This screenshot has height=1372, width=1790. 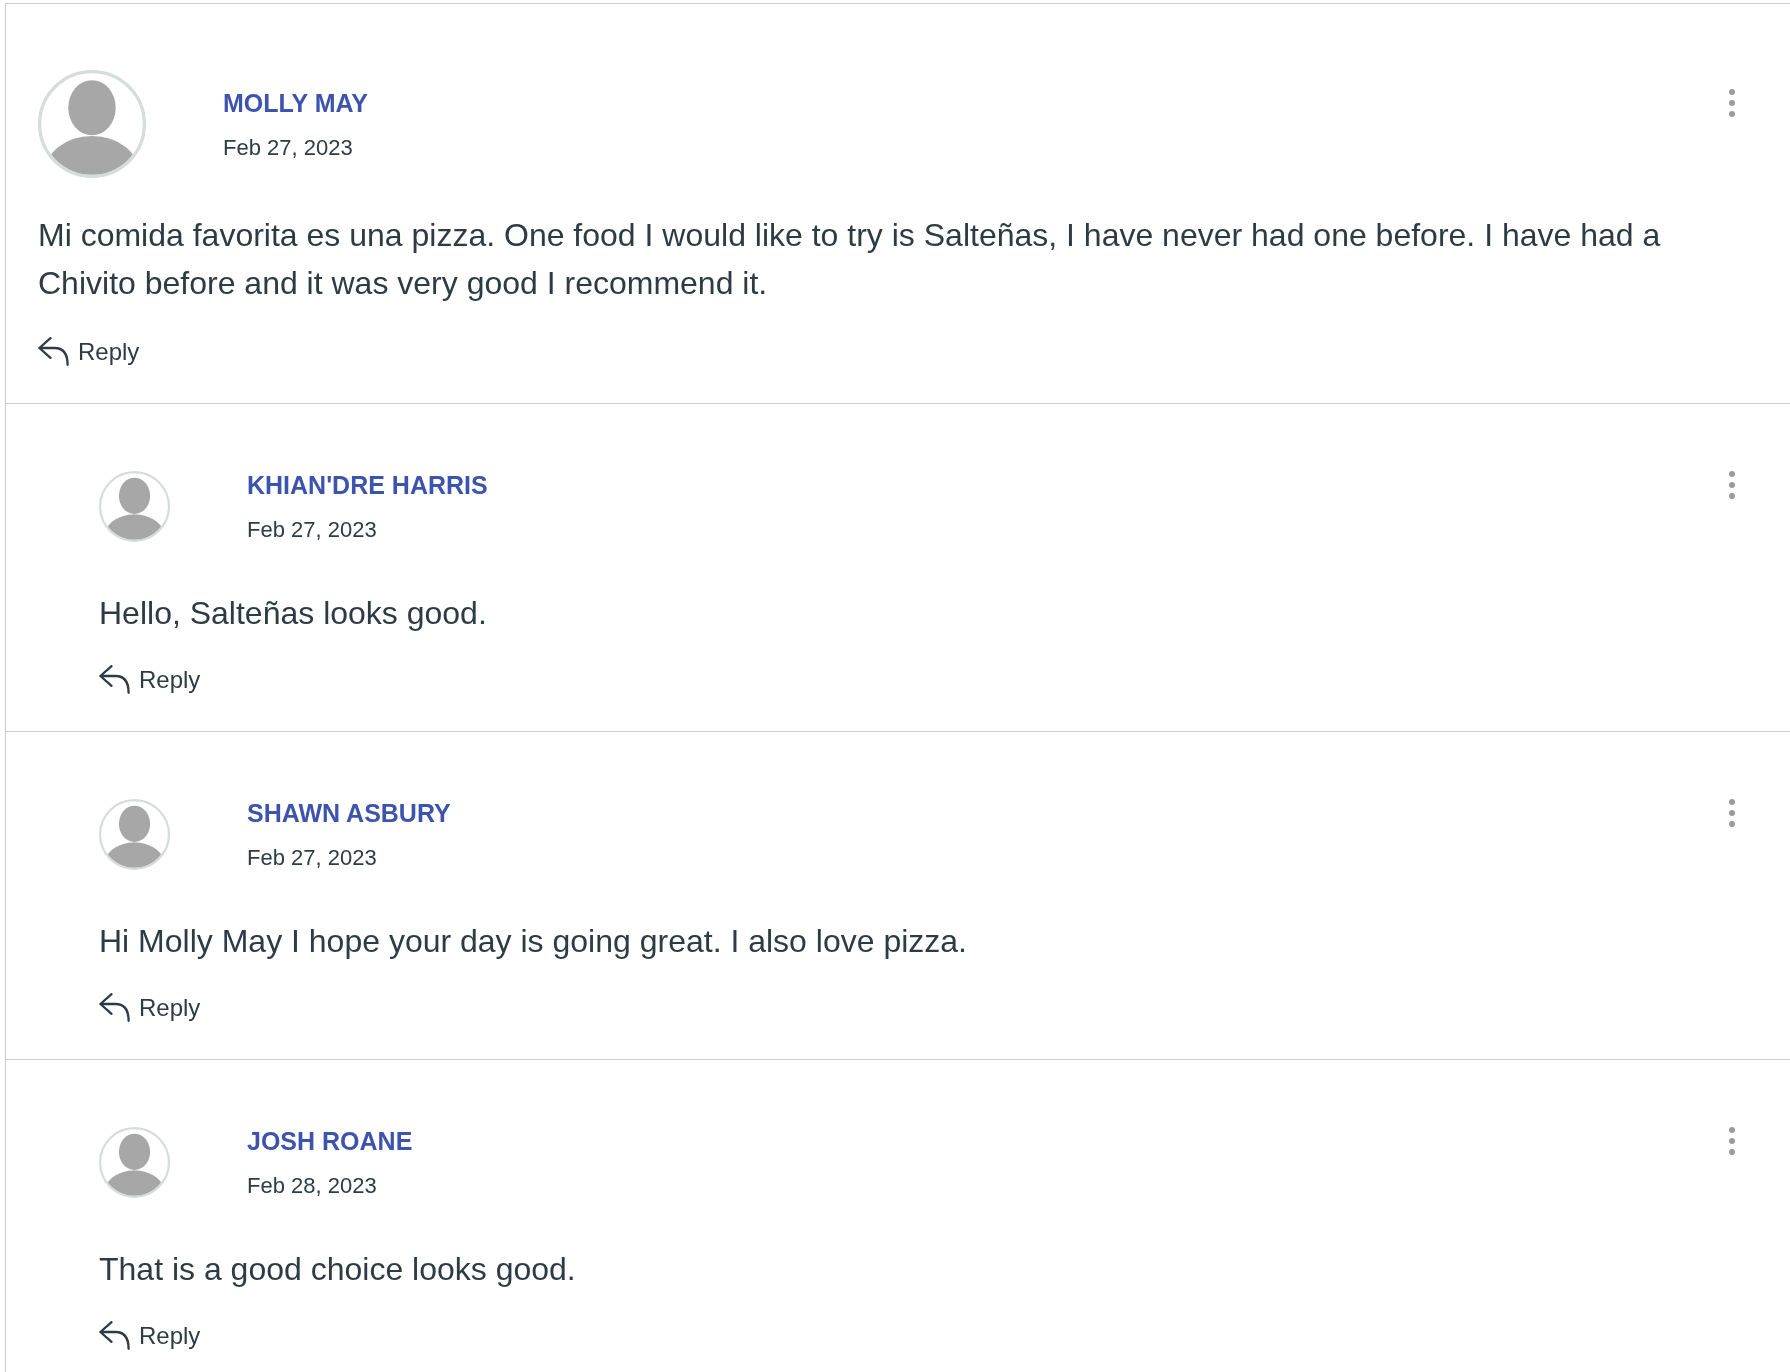 What do you see at coordinates (367, 485) in the screenshot?
I see `author-name-link: KHIAN'DRE HARRIS` at bounding box center [367, 485].